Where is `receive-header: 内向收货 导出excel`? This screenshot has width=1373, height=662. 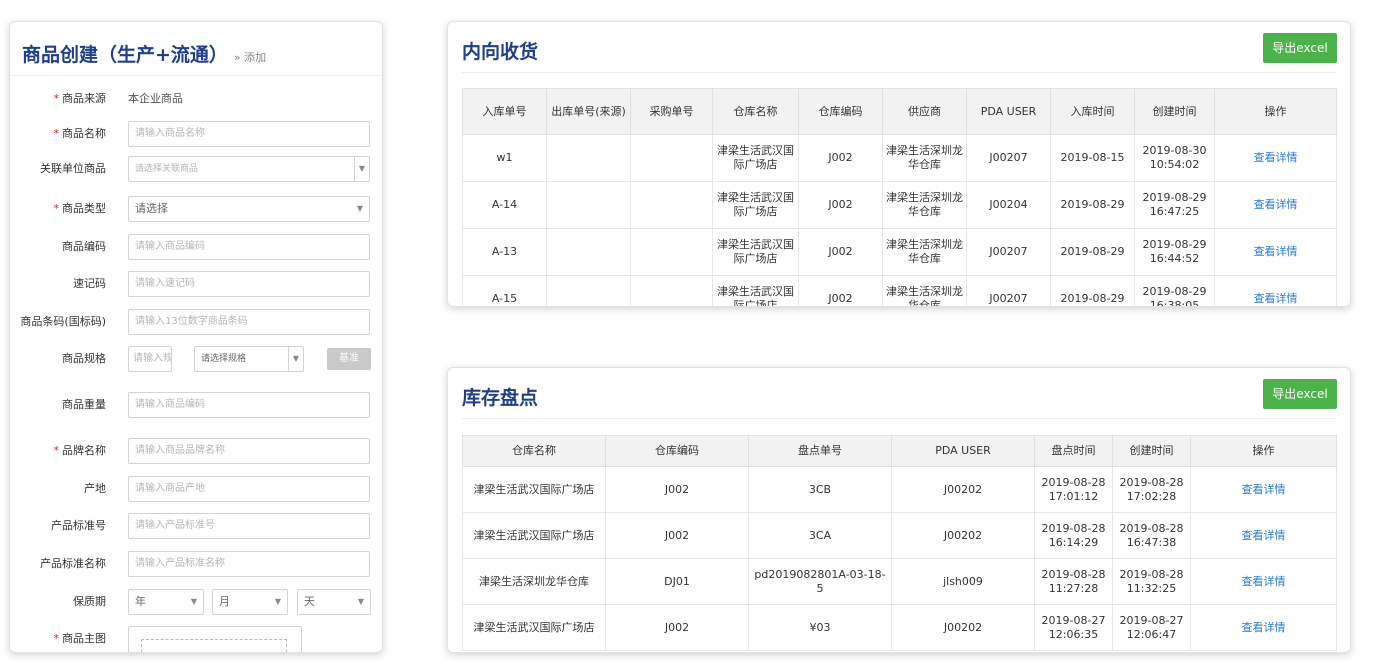 receive-header: 内向收货 导出excel is located at coordinates (899, 47).